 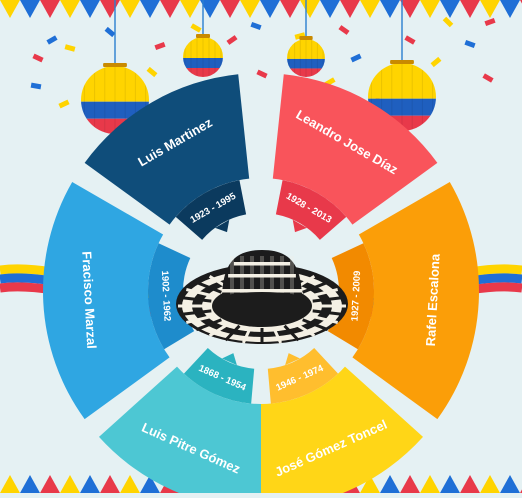 I want to click on sombrero-vueltiao-icon, so click(x=262, y=297).